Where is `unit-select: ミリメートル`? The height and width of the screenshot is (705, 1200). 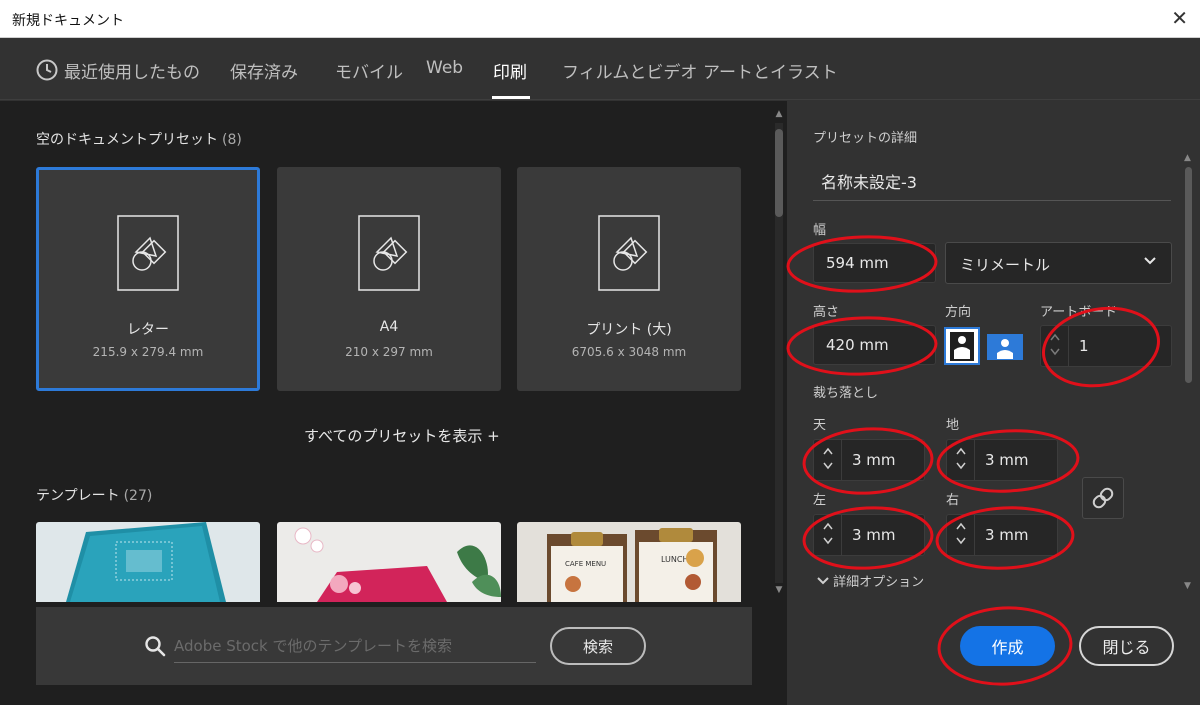 unit-select: ミリメートル is located at coordinates (1058, 263).